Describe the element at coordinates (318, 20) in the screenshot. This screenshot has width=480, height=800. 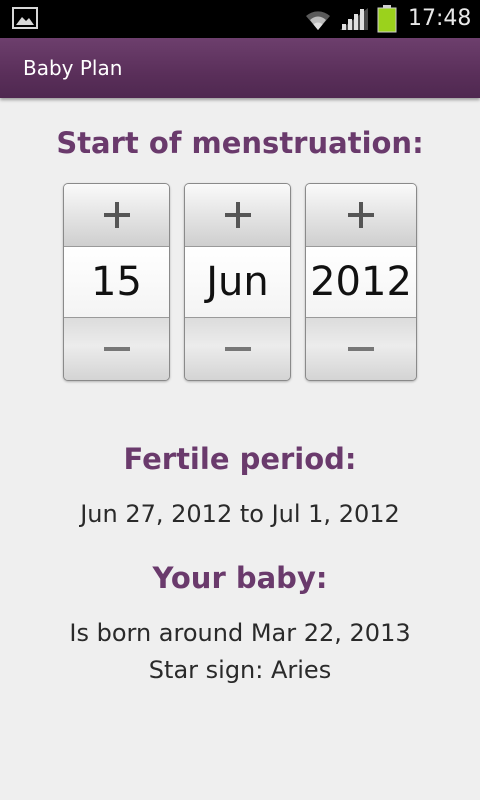
I see `wifi-icon` at that location.